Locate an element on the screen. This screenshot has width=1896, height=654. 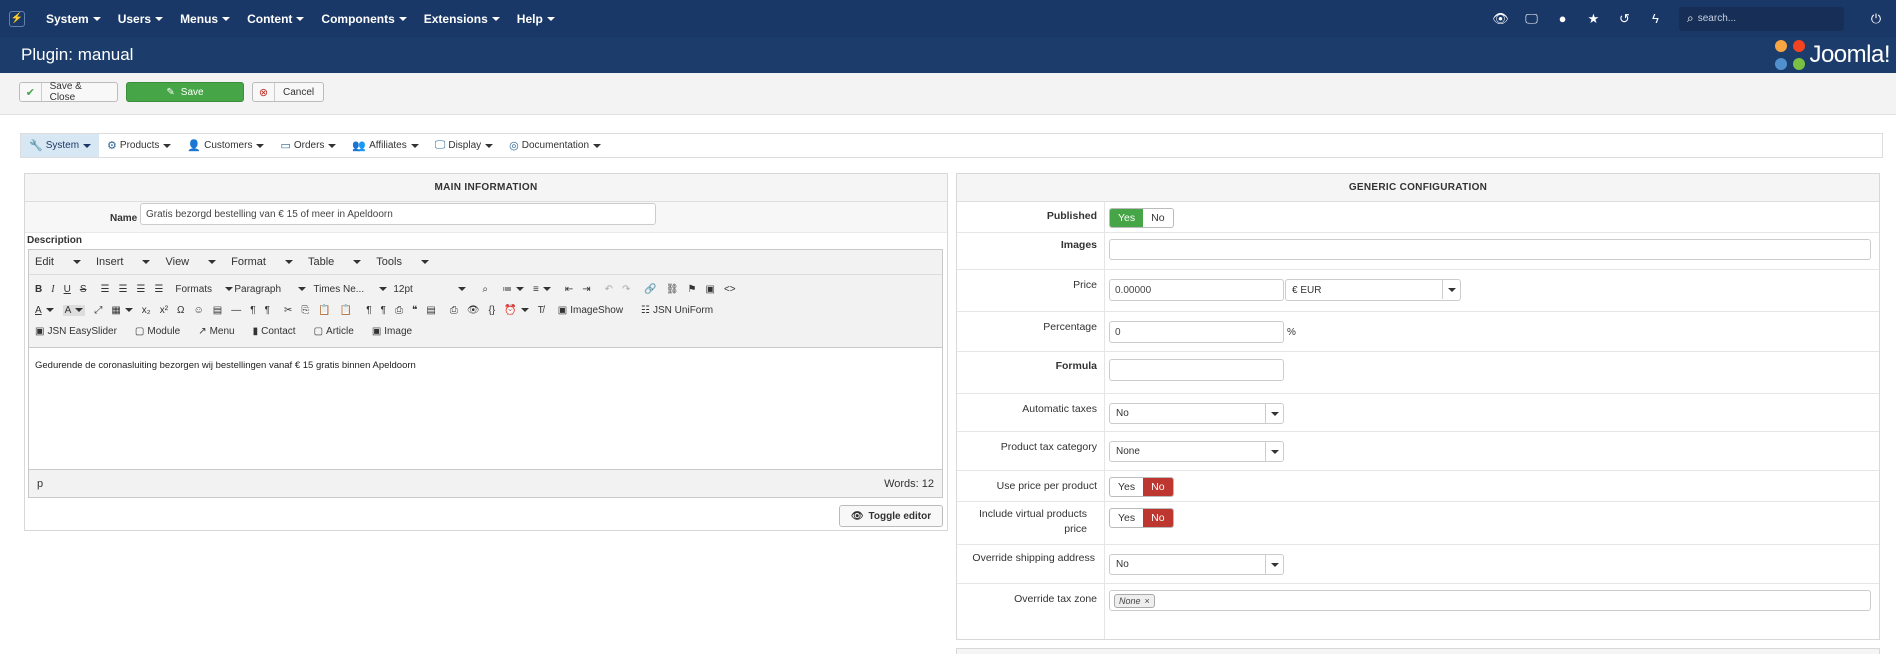
save-close-button: ✔ Save & Close is located at coordinates (68, 92).